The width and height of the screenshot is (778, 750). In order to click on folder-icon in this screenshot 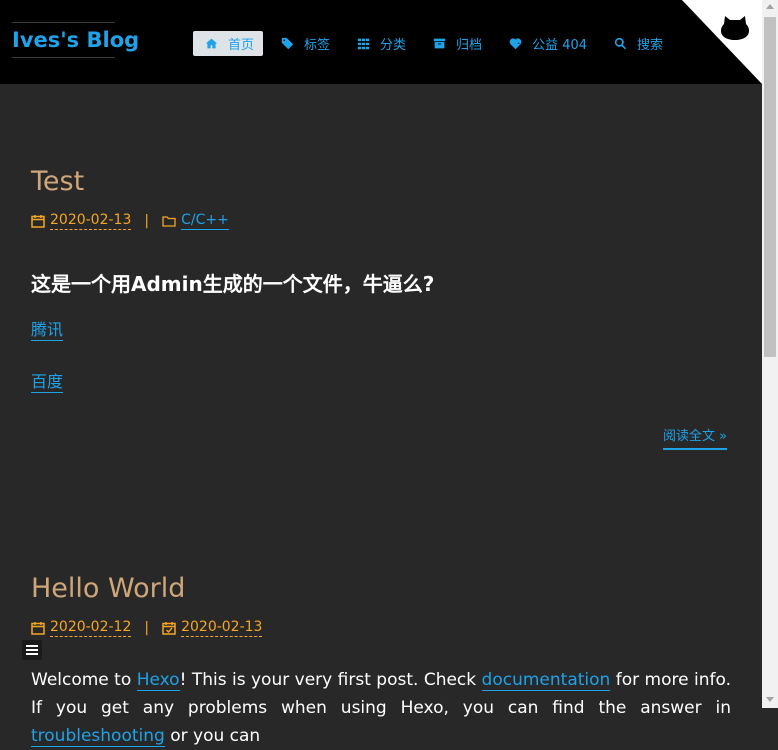, I will do `click(169, 221)`.